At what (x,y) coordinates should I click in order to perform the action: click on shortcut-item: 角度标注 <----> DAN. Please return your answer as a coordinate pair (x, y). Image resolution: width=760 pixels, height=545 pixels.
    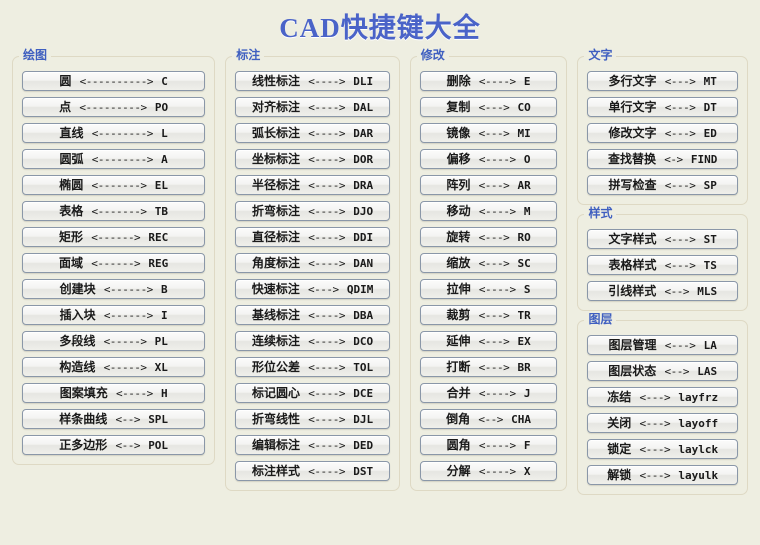
    Looking at the image, I should click on (312, 263).